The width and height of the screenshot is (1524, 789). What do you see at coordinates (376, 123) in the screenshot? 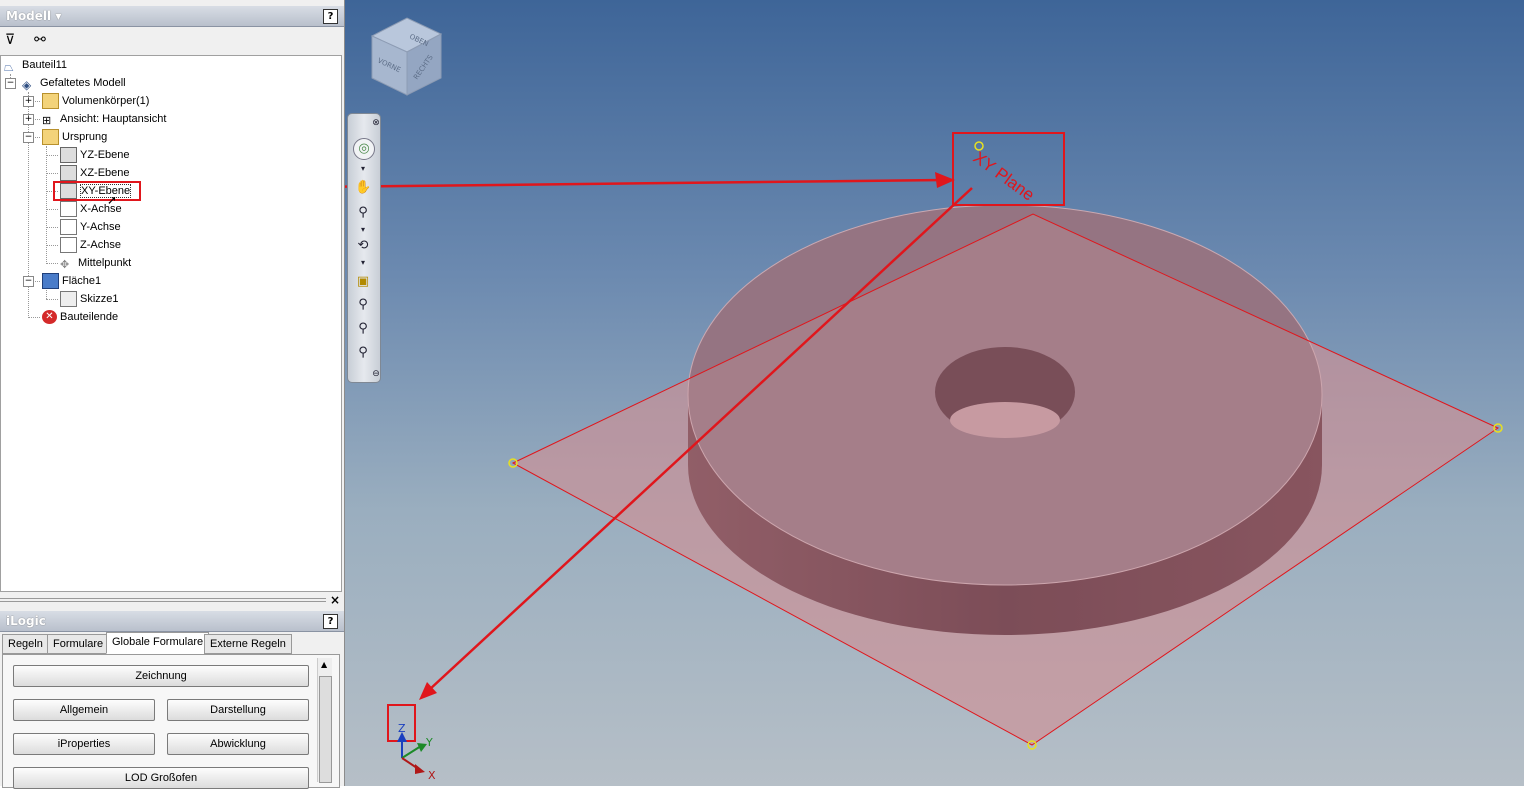
I see `close-icon: ⊗` at bounding box center [376, 123].